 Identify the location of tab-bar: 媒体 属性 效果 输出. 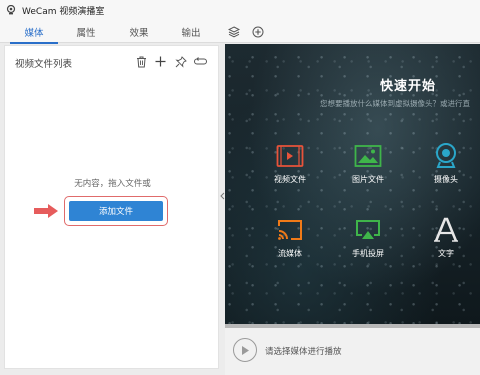
(240, 32).